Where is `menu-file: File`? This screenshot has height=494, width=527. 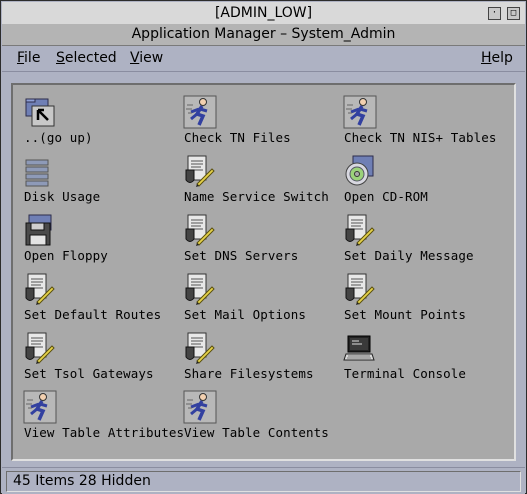 menu-file: File is located at coordinates (28, 58).